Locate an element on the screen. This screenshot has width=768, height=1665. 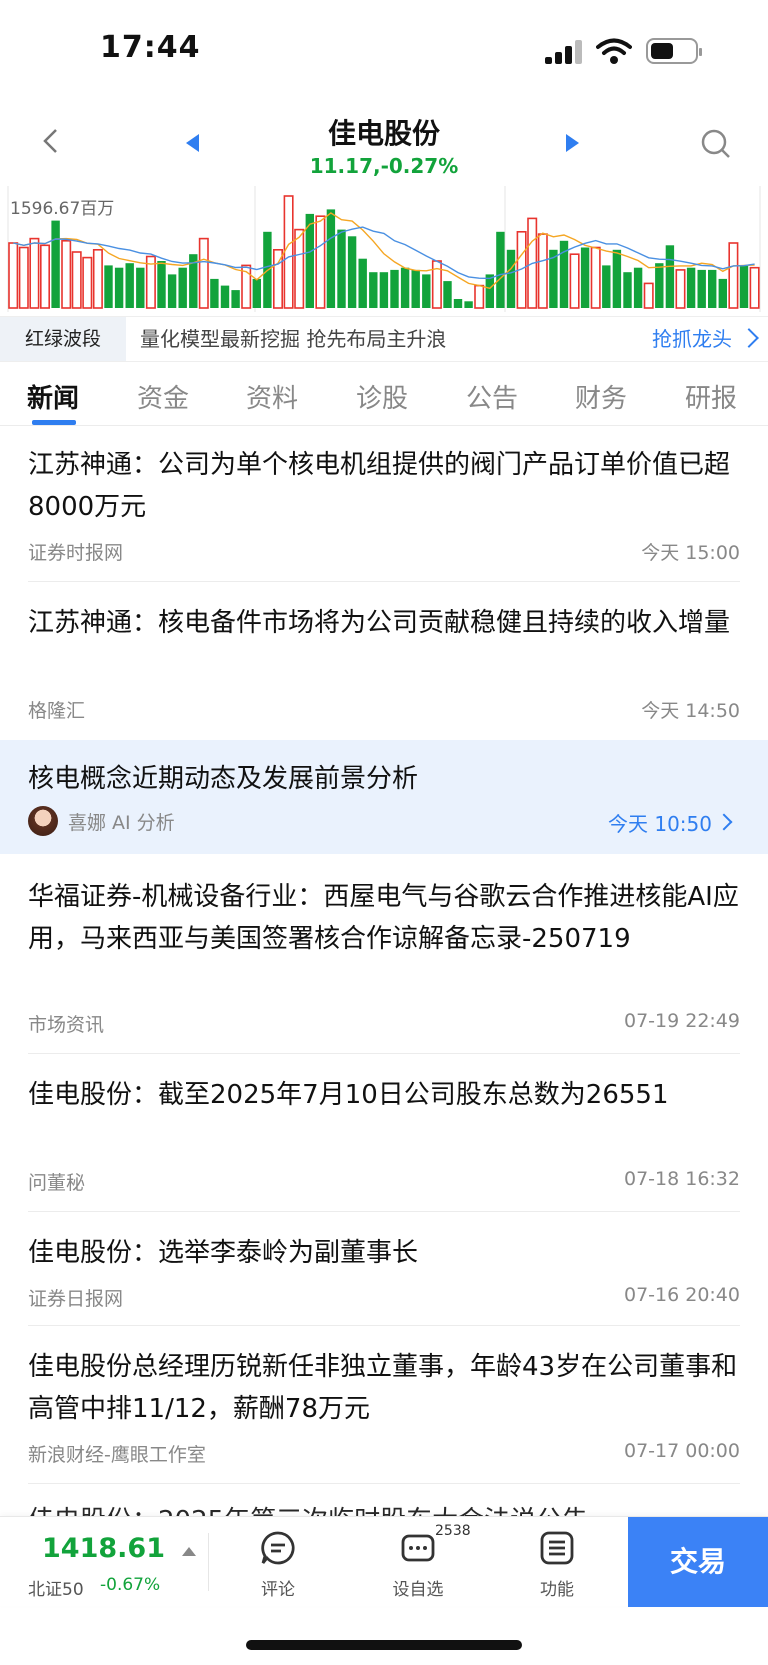
stock-name: 佳电股份 is located at coordinates (383, 133).